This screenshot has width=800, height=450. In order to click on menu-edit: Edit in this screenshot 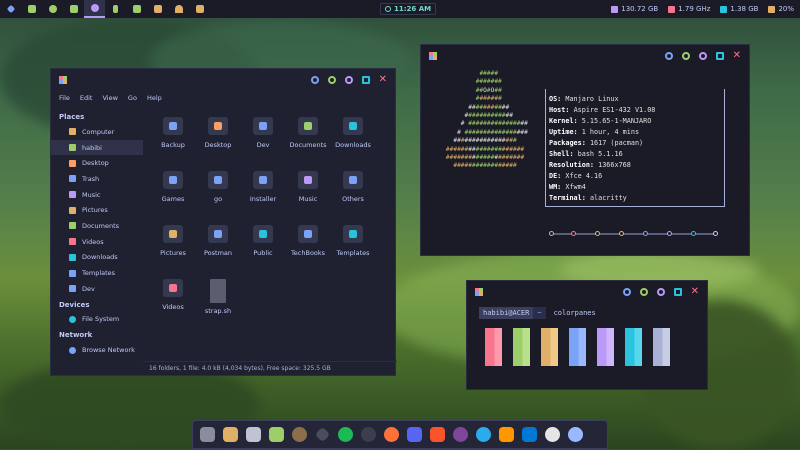, I will do `click(86, 98)`.